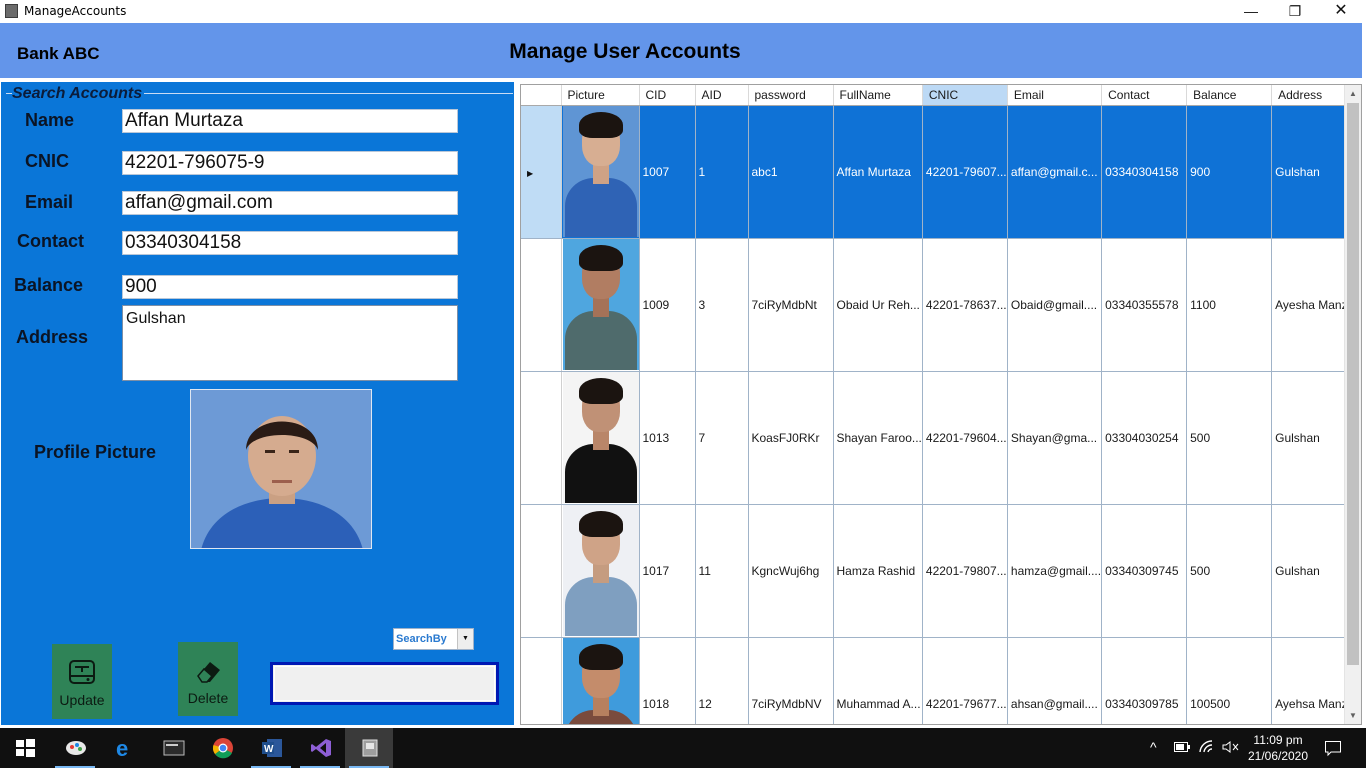  Describe the element at coordinates (667, 172) in the screenshot. I see `cid-cell: 1007` at that location.